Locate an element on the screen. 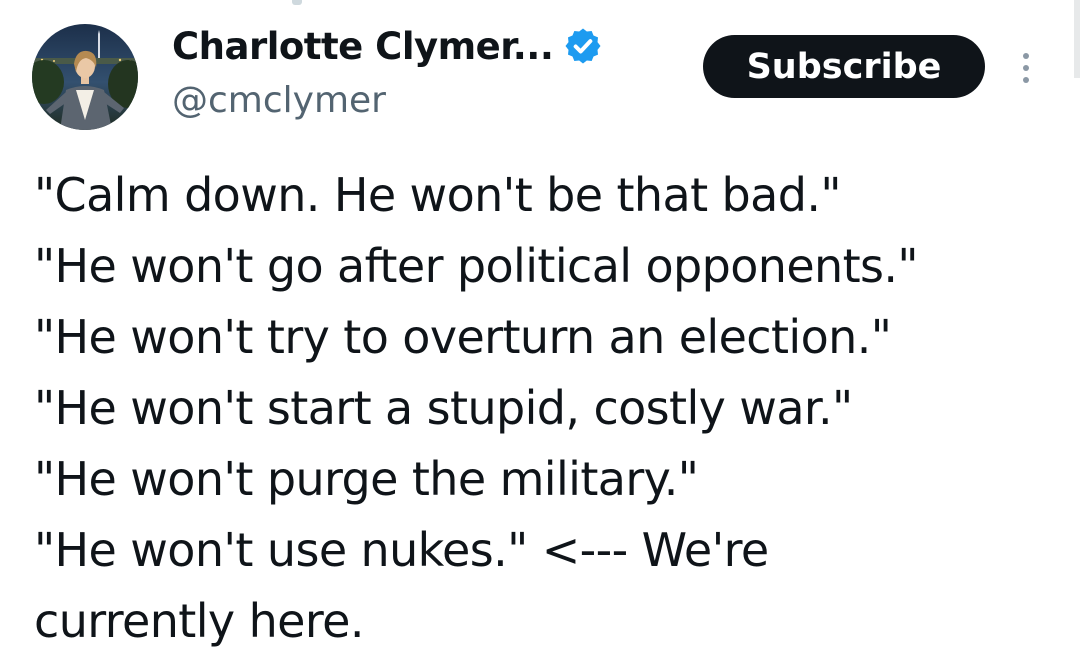 The height and width of the screenshot is (669, 1080). tweet-line: "He won't go after political opponents." is located at coordinates (476, 266).